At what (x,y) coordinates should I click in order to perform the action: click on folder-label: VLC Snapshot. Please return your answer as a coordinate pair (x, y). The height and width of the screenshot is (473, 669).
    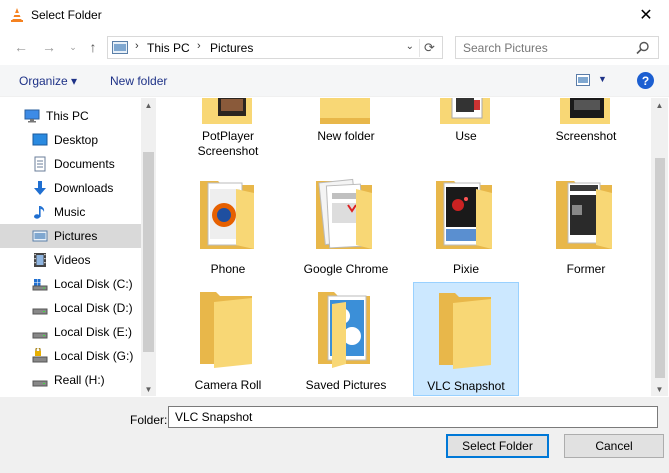
    Looking at the image, I should click on (466, 386).